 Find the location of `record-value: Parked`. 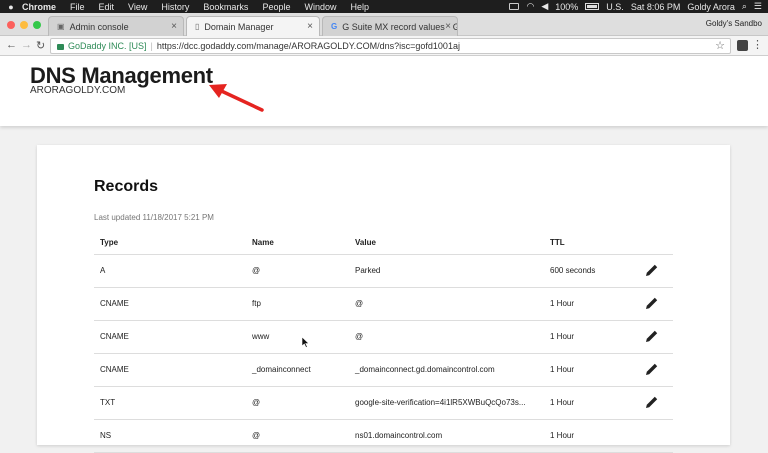

record-value: Parked is located at coordinates (446, 271).